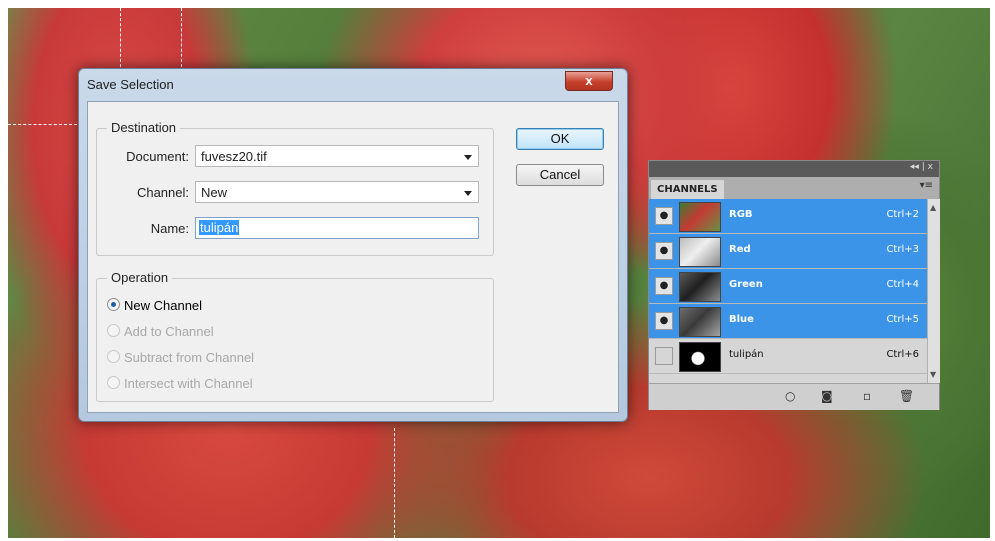 This screenshot has height=541, width=995. Describe the element at coordinates (162, 192) in the screenshot. I see `channel-label: Channel:` at that location.